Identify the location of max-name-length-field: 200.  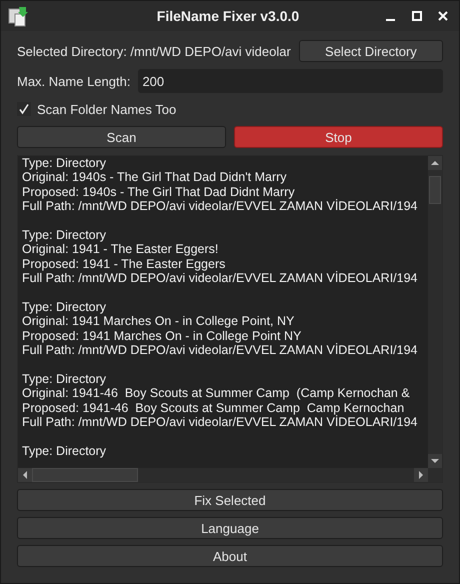
(290, 81).